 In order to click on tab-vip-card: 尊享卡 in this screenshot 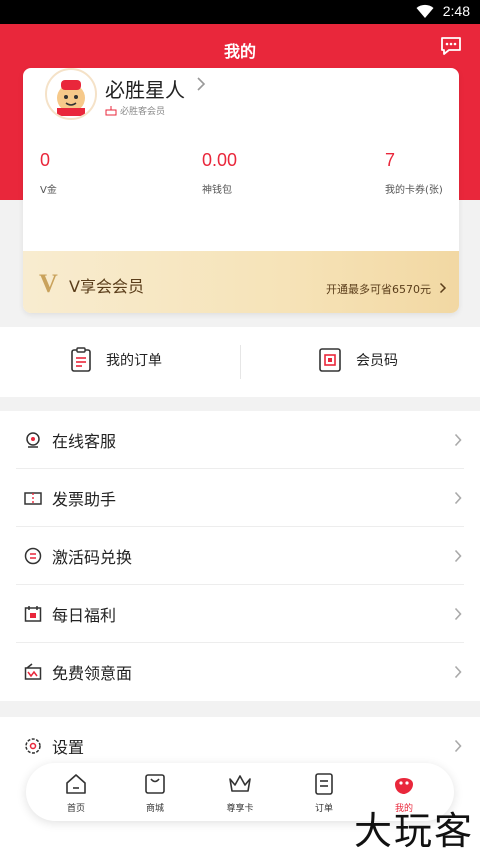, I will do `click(240, 793)`.